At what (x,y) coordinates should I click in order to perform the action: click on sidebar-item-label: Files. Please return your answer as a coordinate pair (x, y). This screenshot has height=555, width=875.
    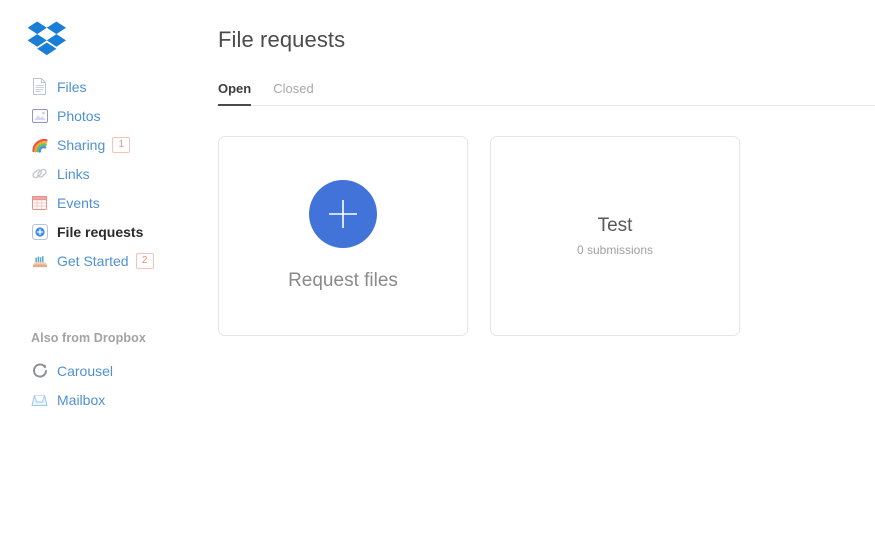
    Looking at the image, I should click on (72, 86).